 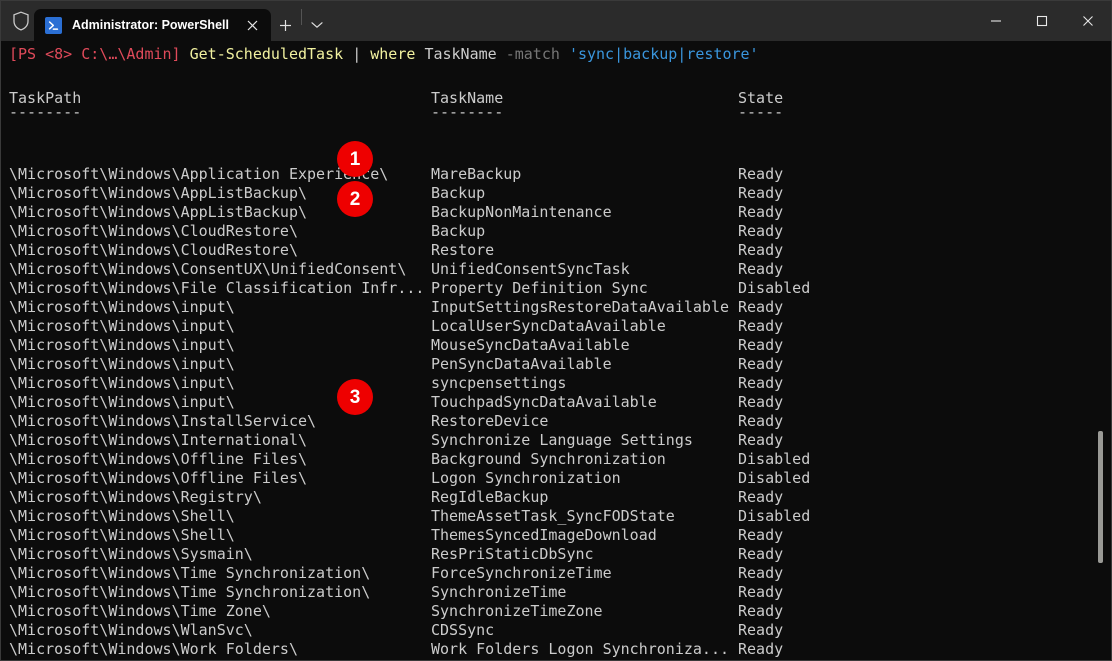 I want to click on new-tab-button, so click(x=286, y=25).